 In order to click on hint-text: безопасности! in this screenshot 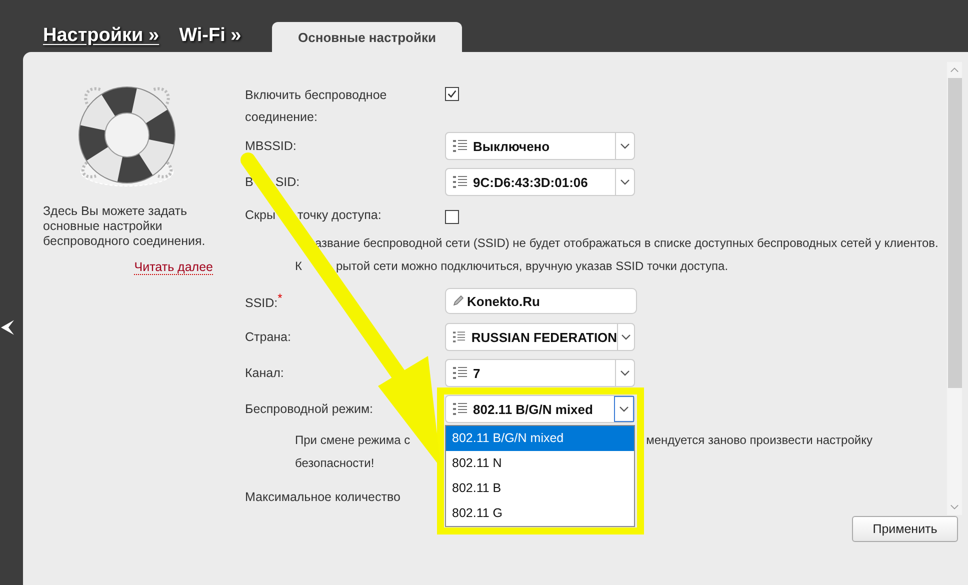, I will do `click(334, 463)`.